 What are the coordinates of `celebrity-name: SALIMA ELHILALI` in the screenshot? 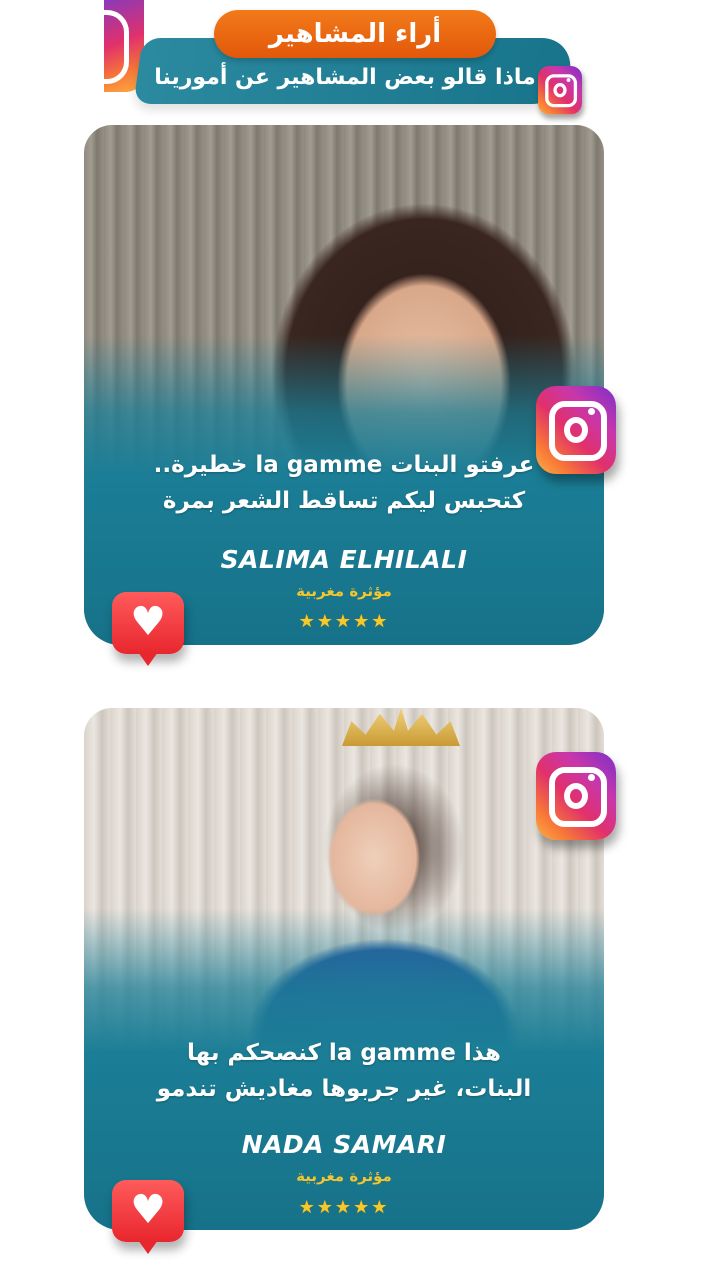 It's located at (344, 559).